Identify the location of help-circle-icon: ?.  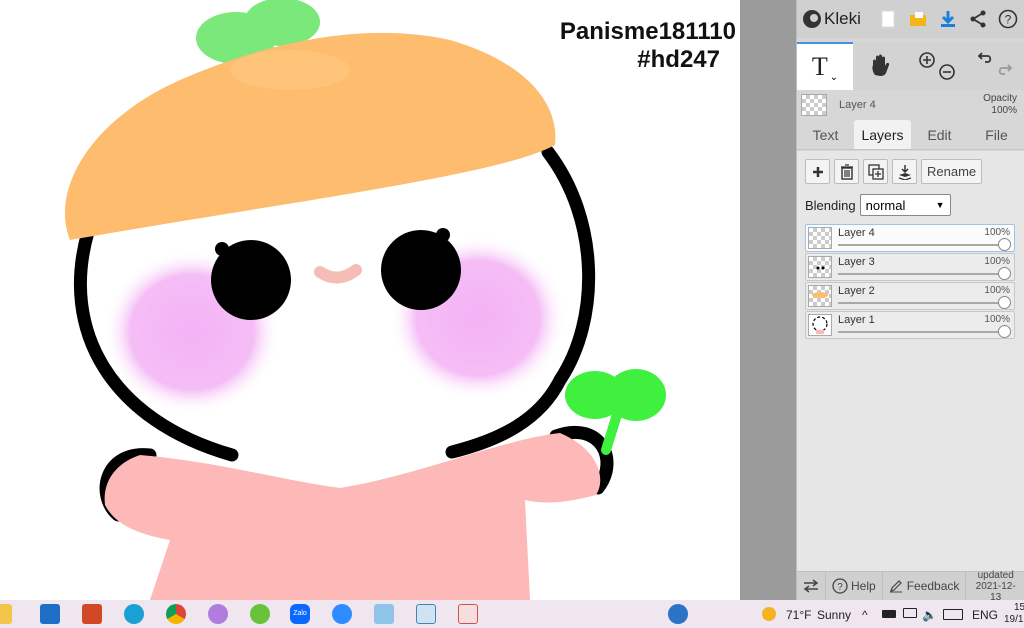
(840, 586).